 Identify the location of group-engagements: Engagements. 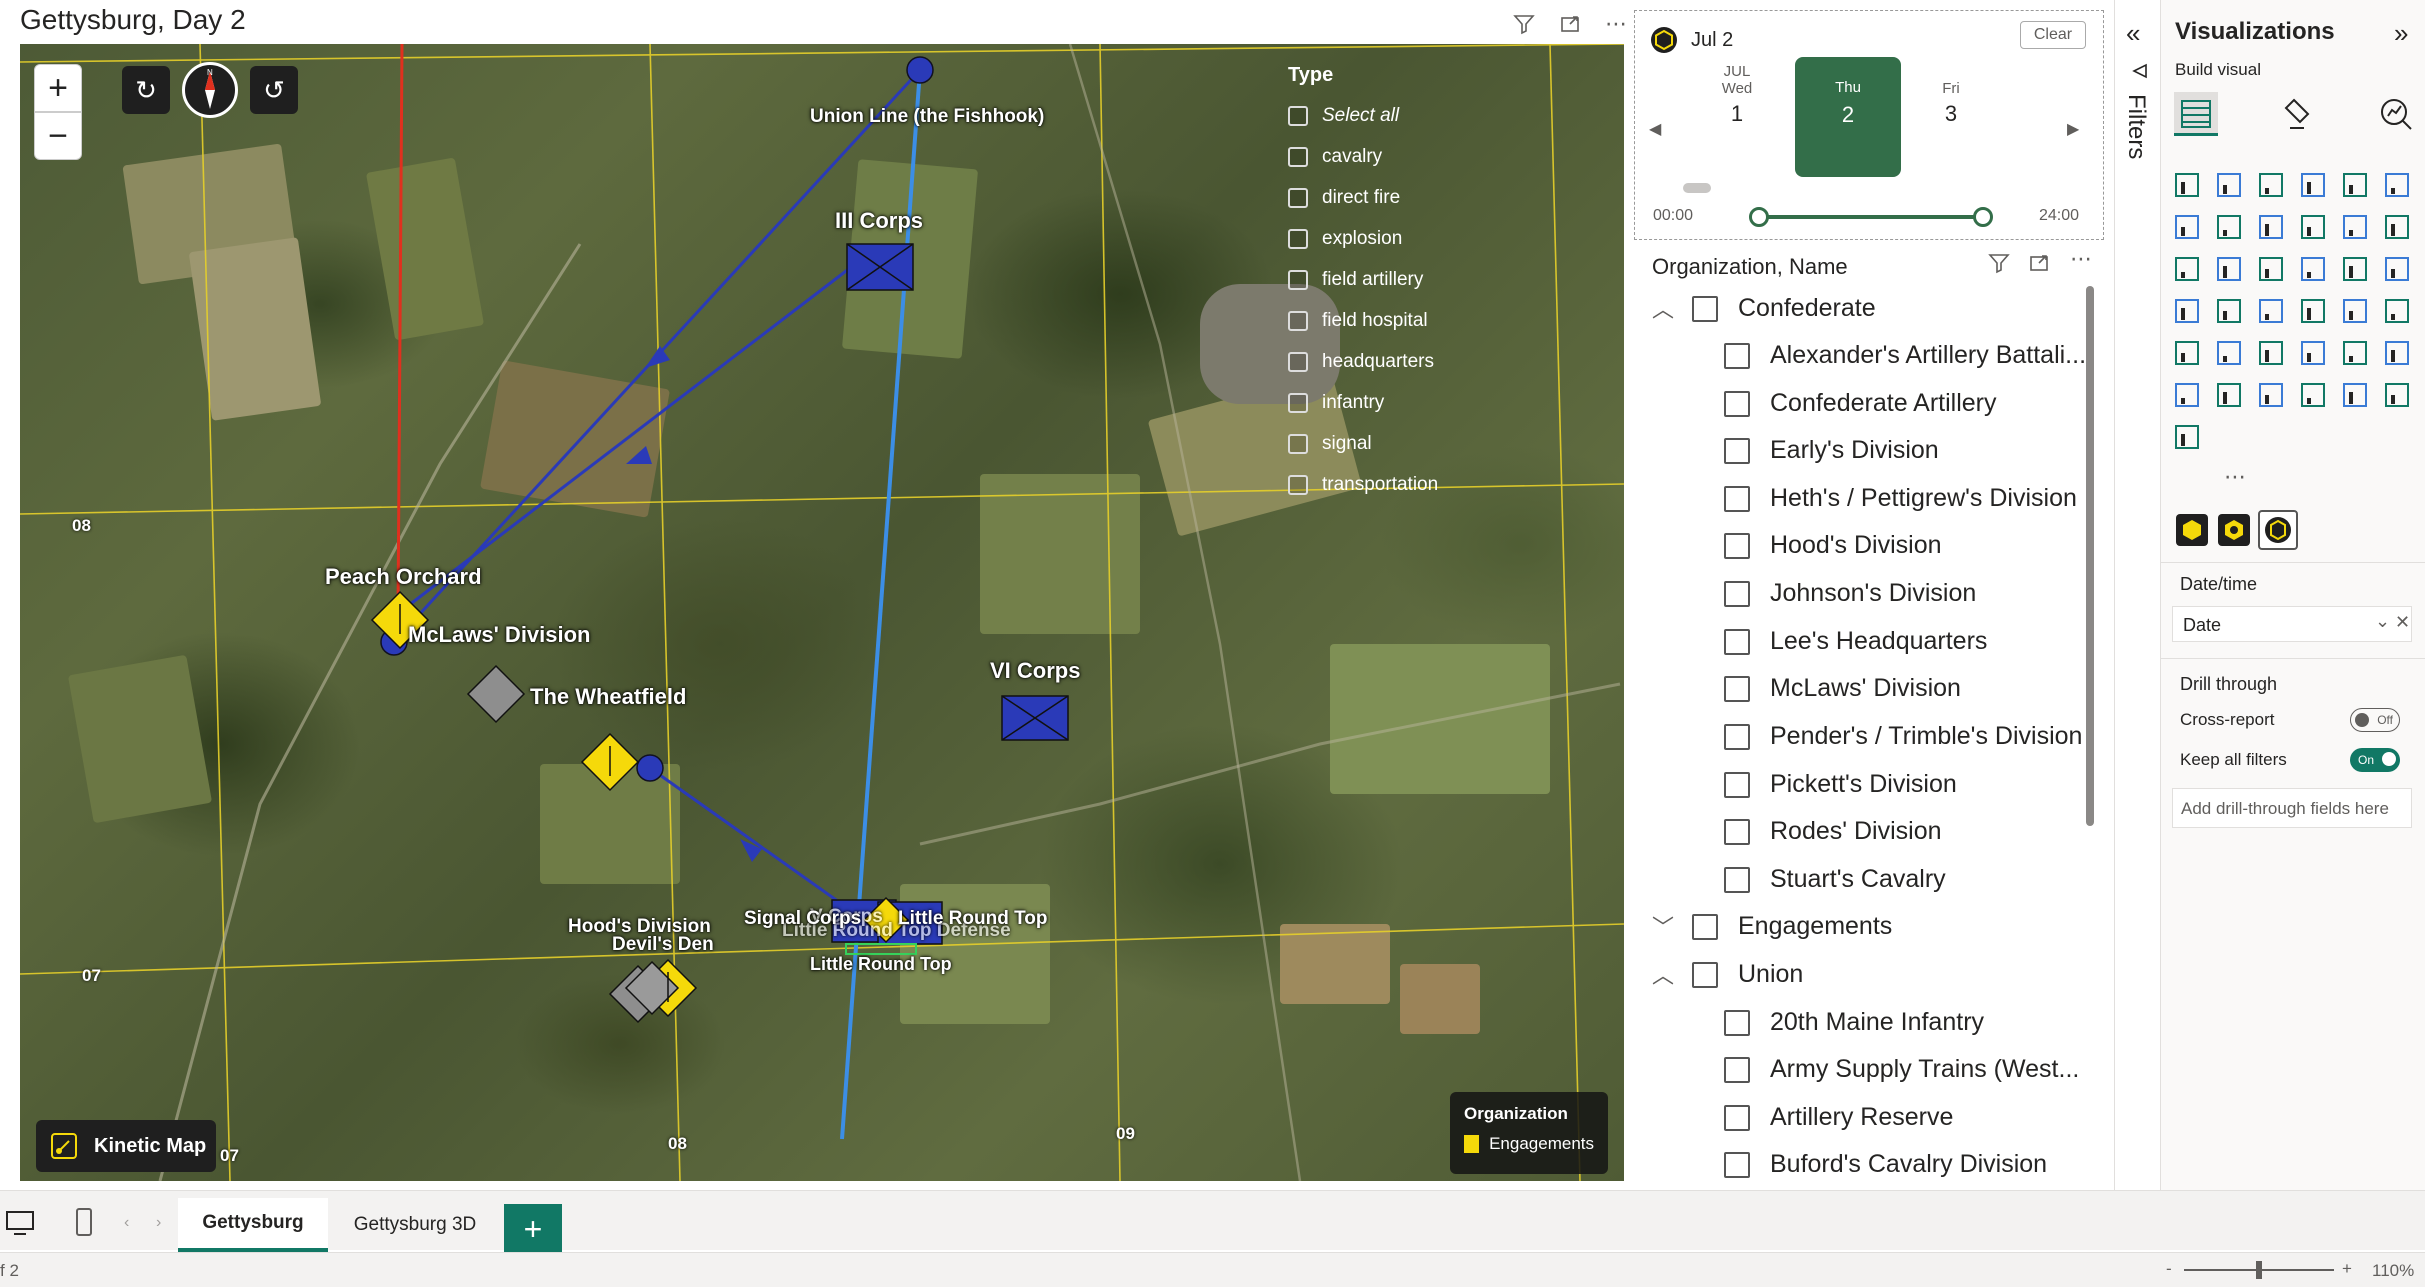
(1792, 926).